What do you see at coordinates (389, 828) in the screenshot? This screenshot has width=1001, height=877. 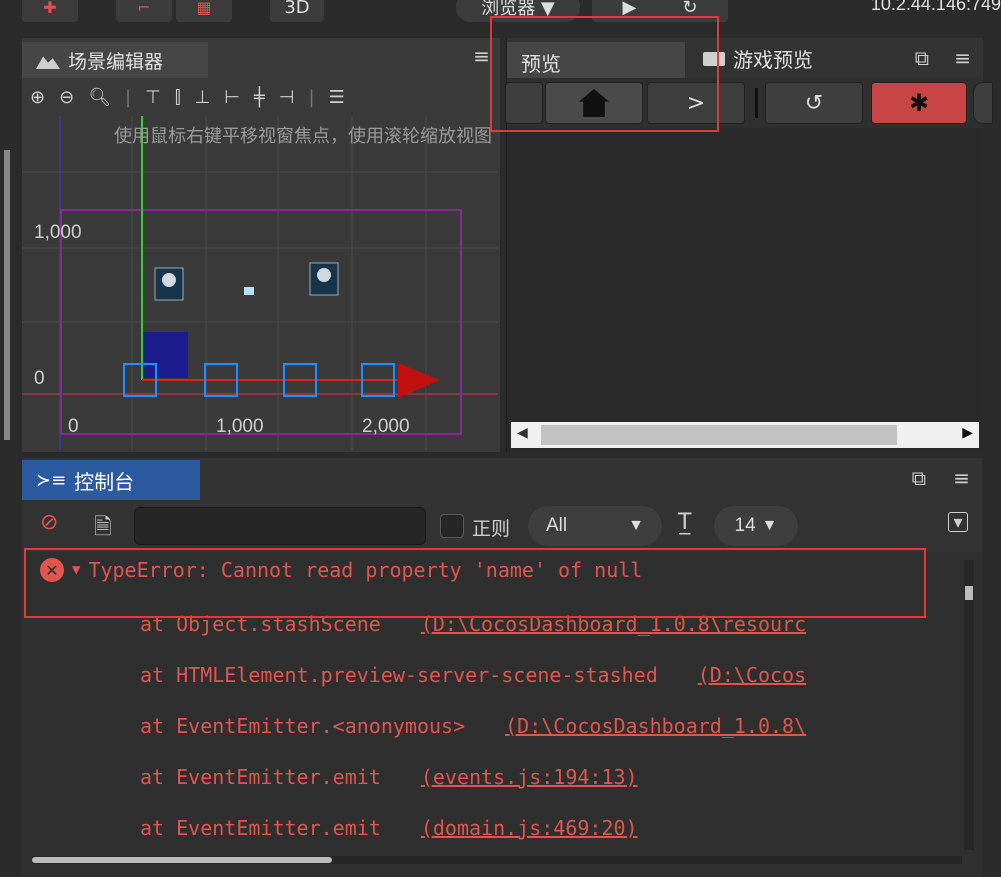 I see `stack-line: at EventEmitter.emit (domain.js:469:20)` at bounding box center [389, 828].